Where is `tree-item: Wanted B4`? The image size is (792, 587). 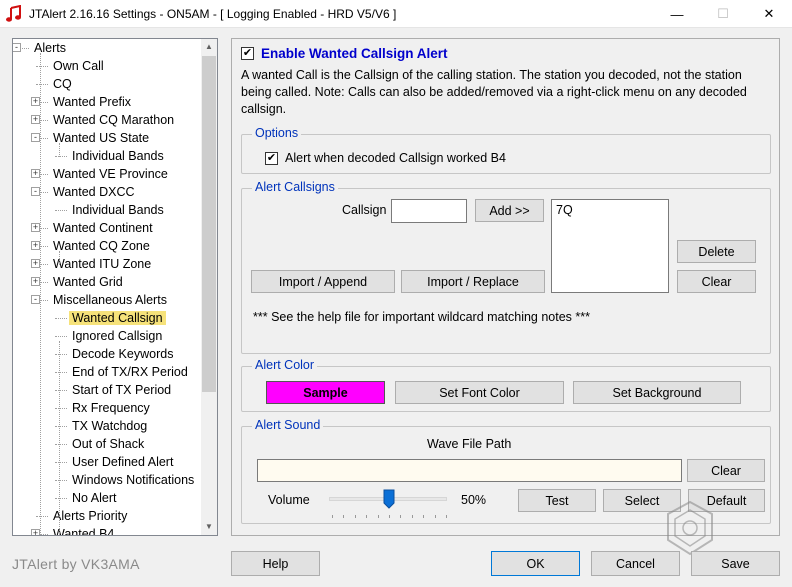 tree-item: Wanted B4 is located at coordinates (83, 530).